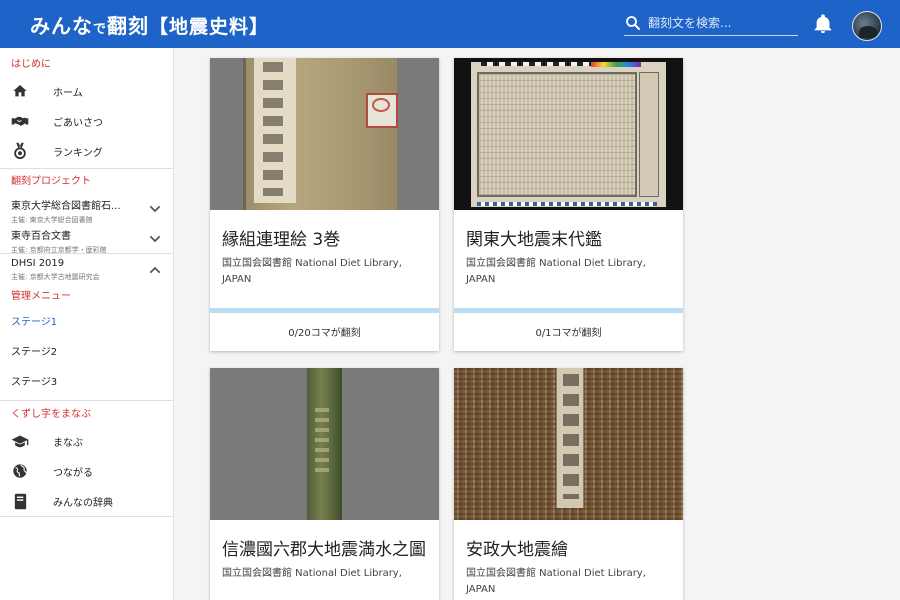  I want to click on home-icon, so click(20, 91).